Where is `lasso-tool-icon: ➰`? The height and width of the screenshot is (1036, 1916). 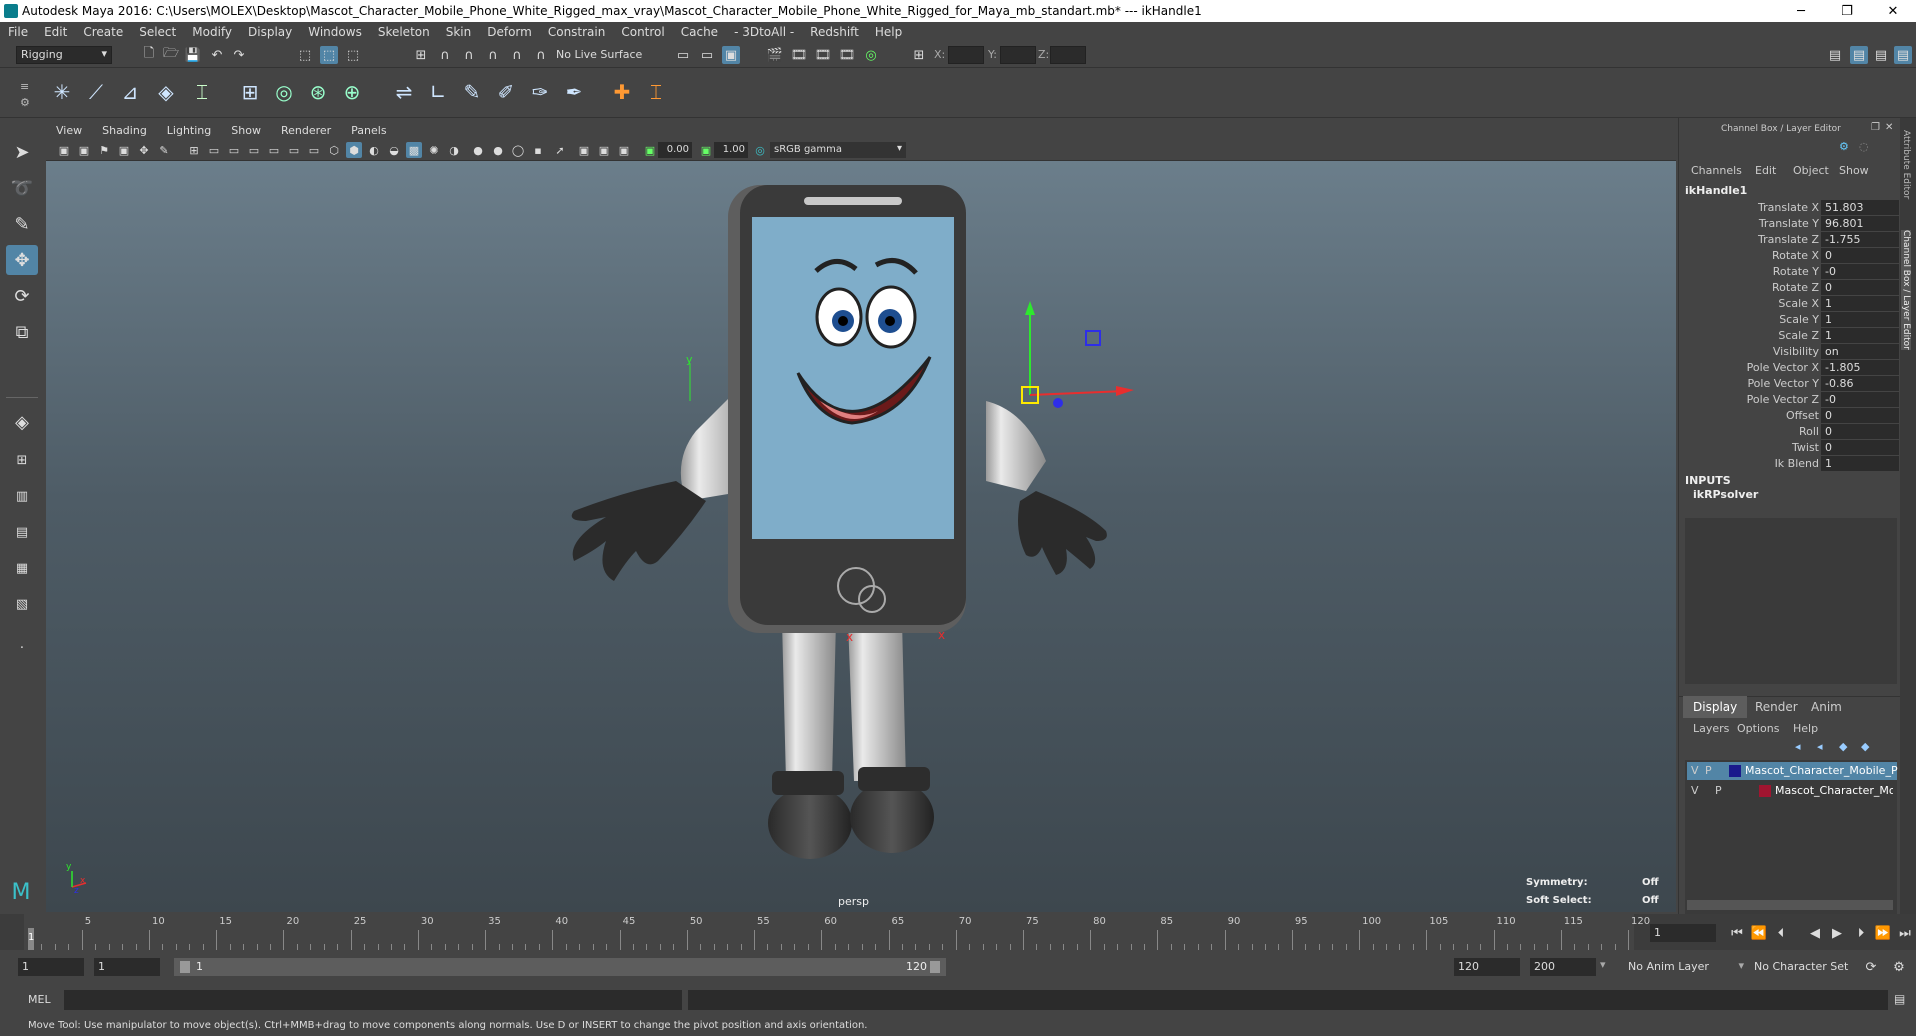 lasso-tool-icon: ➰ is located at coordinates (22, 188).